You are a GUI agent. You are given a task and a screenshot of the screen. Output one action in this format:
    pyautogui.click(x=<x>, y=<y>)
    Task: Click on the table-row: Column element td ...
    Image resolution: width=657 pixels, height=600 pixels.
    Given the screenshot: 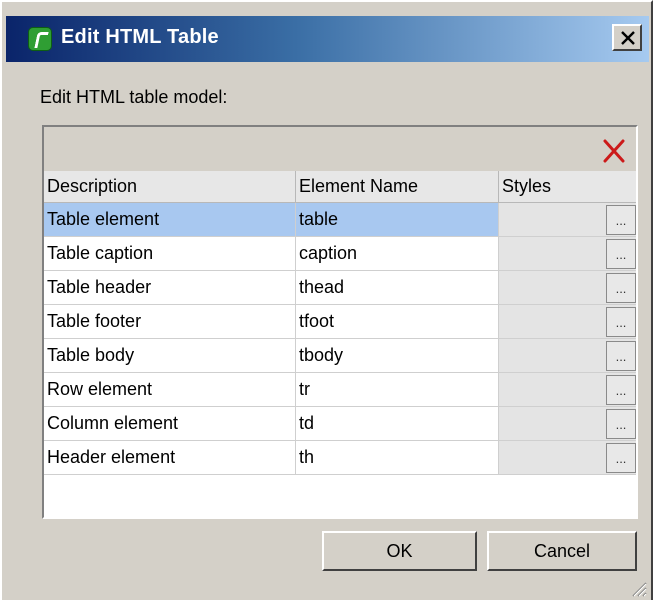 What is the action you would take?
    pyautogui.click(x=340, y=424)
    